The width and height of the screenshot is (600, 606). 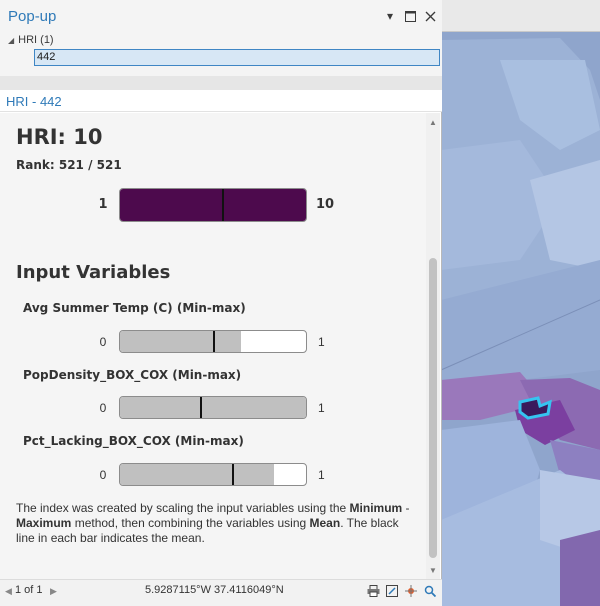 I want to click on popup-titlebar: Pop-up ▾, so click(x=221, y=16).